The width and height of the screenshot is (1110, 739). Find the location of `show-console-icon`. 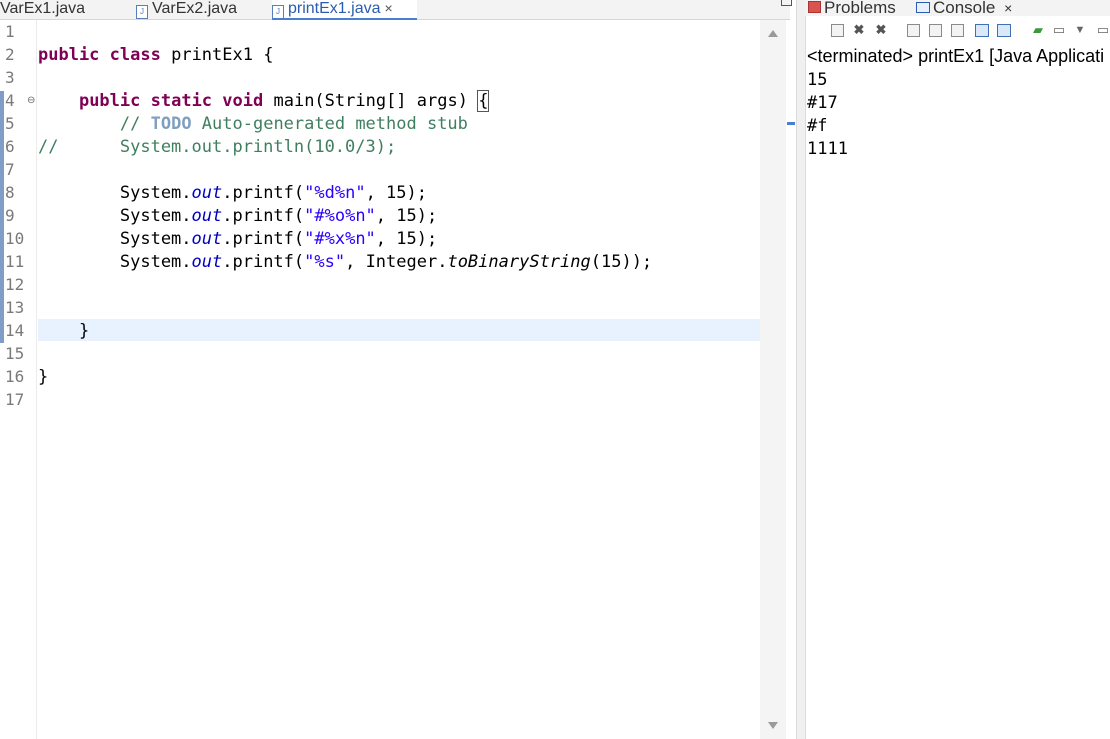

show-console-icon is located at coordinates (957, 30).